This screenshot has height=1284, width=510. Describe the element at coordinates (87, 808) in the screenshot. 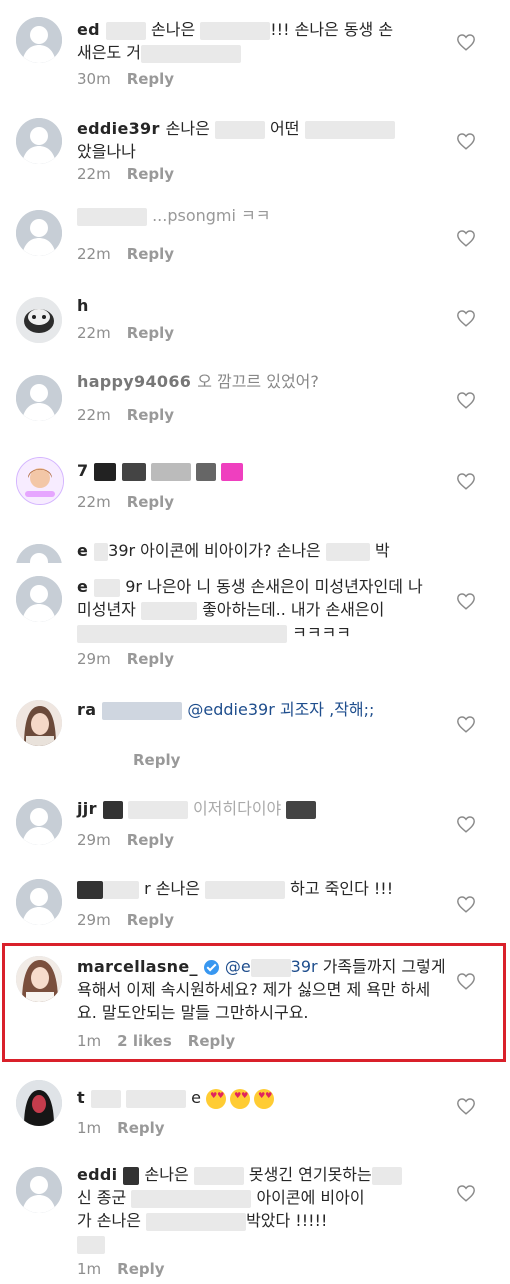

I see `comment-username: jjr` at that location.